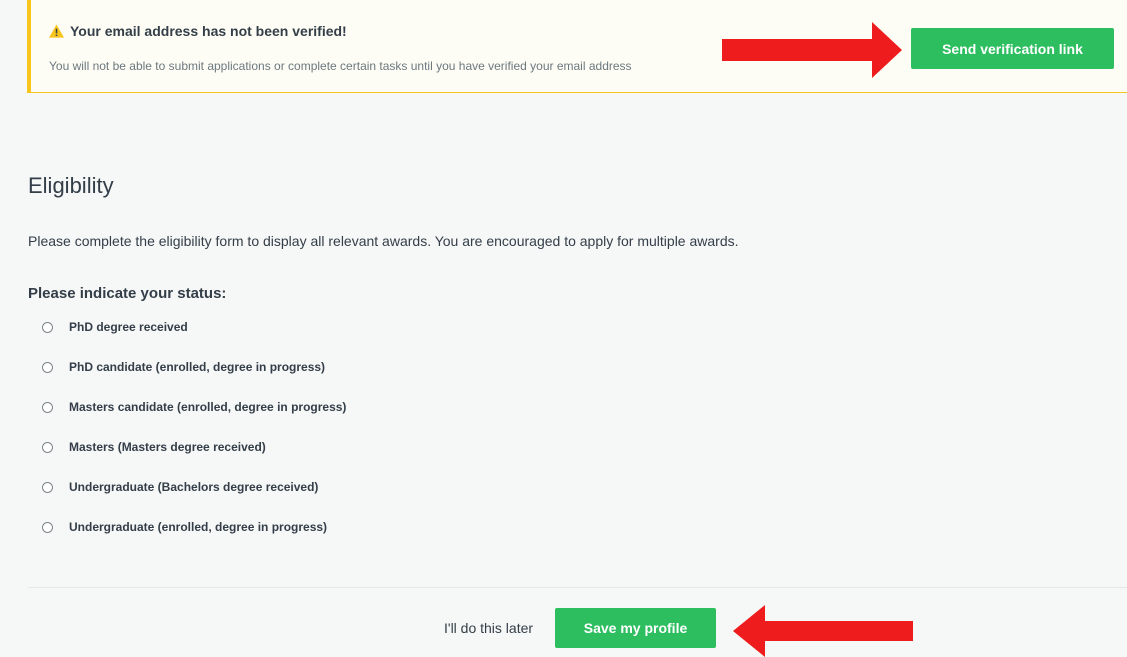 The height and width of the screenshot is (657, 1127). I want to click on send-verification-link-button: Send verification link, so click(1012, 48).